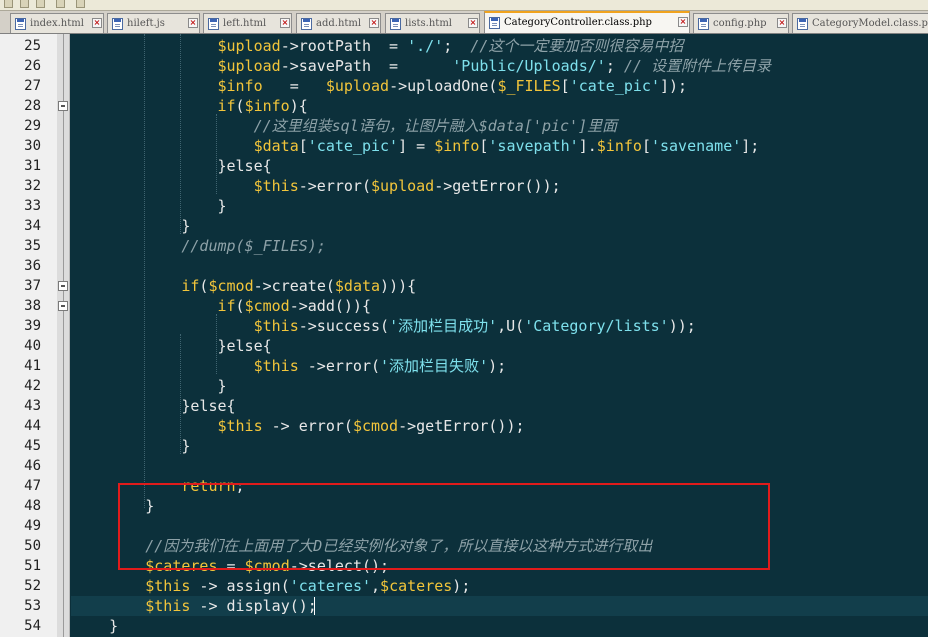  What do you see at coordinates (674, 86) in the screenshot?
I see `code-token: ]);` at bounding box center [674, 86].